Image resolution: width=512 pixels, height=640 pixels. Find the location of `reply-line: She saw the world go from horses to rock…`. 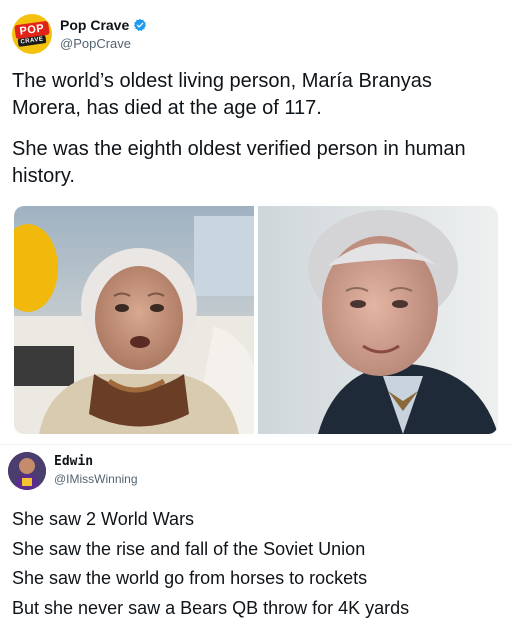

reply-line: She saw the world go from horses to rock… is located at coordinates (190, 578).